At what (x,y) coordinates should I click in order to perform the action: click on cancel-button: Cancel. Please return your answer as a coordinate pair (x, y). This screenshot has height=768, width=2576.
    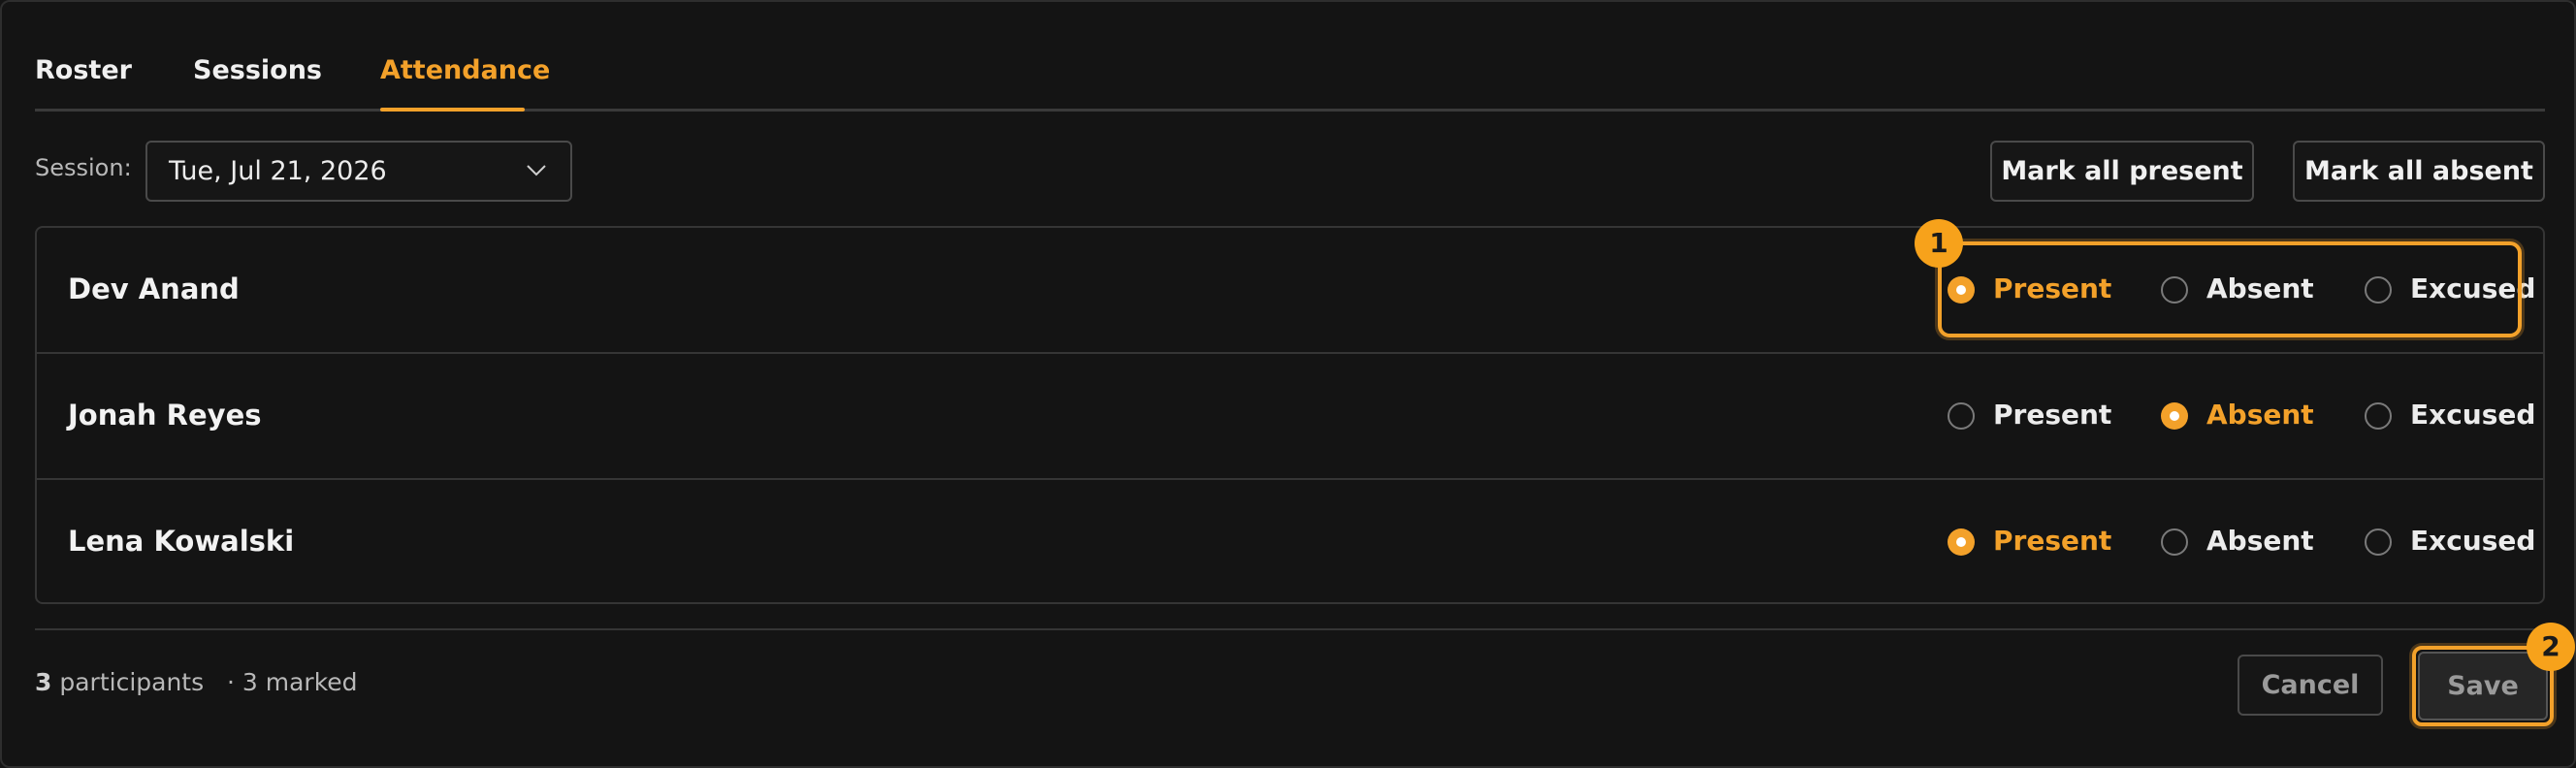
    Looking at the image, I should click on (2310, 685).